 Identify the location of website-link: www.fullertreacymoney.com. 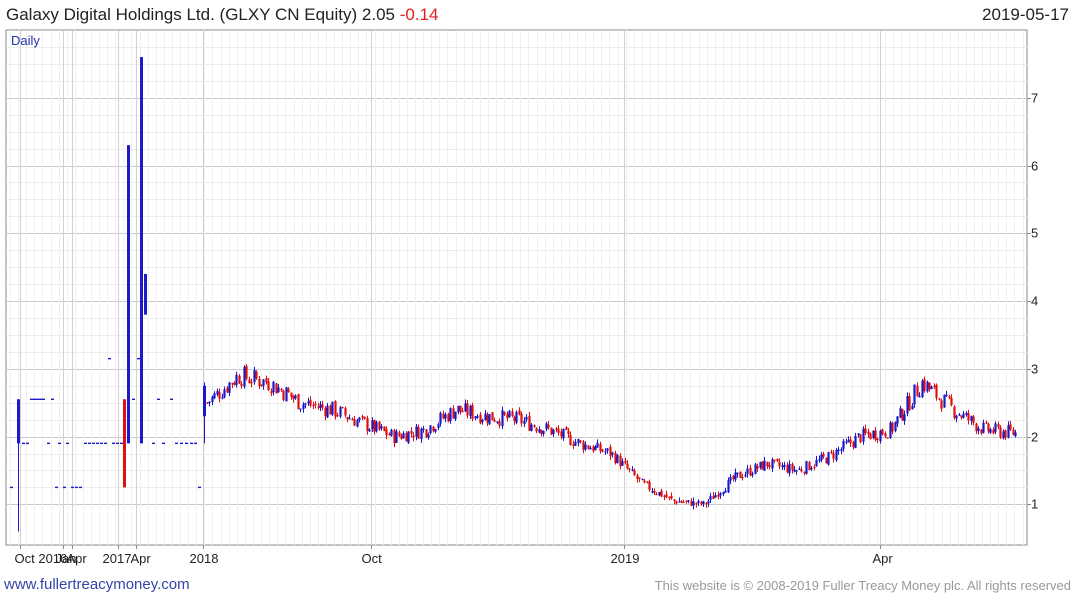
(97, 584).